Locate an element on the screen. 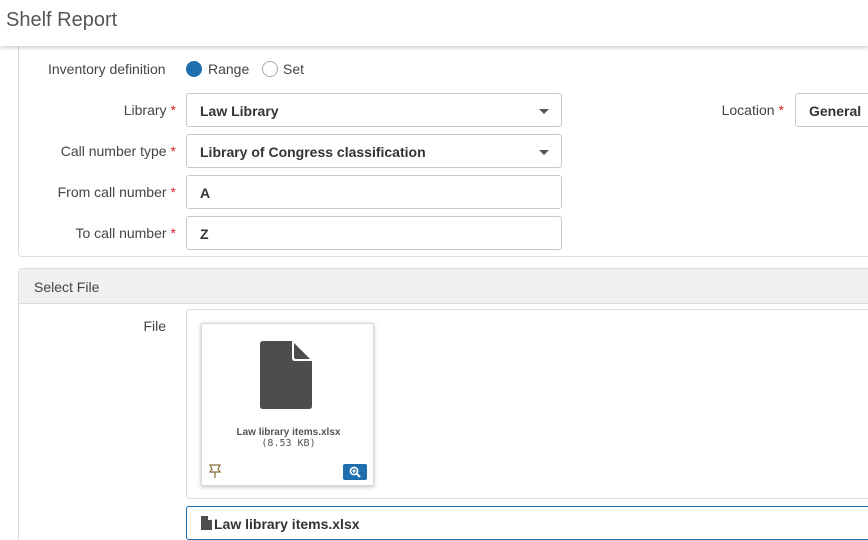 This screenshot has height=540, width=868. radio-range-label: Range is located at coordinates (228, 69).